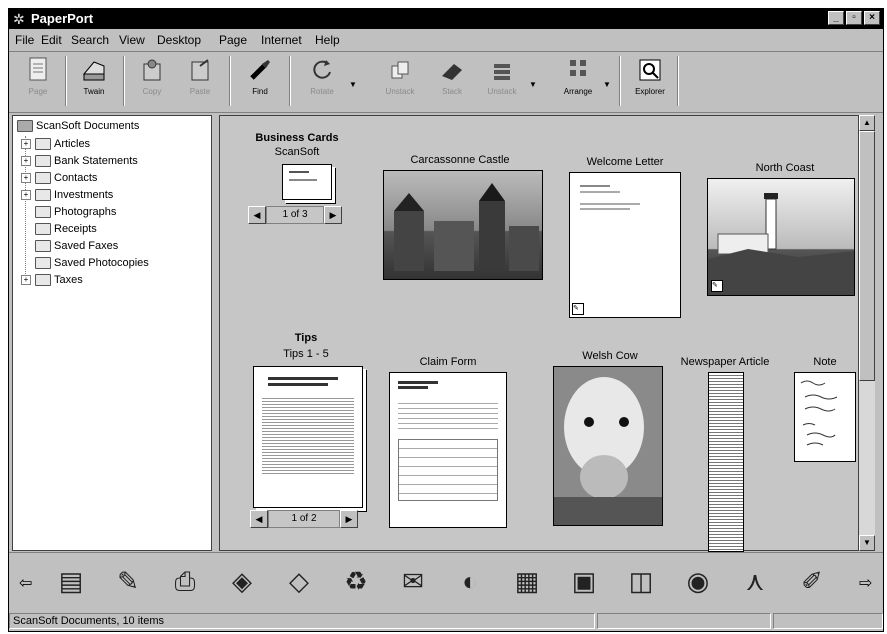 The width and height of the screenshot is (887, 634). Describe the element at coordinates (836, 18) in the screenshot. I see `minimize-button: _` at that location.